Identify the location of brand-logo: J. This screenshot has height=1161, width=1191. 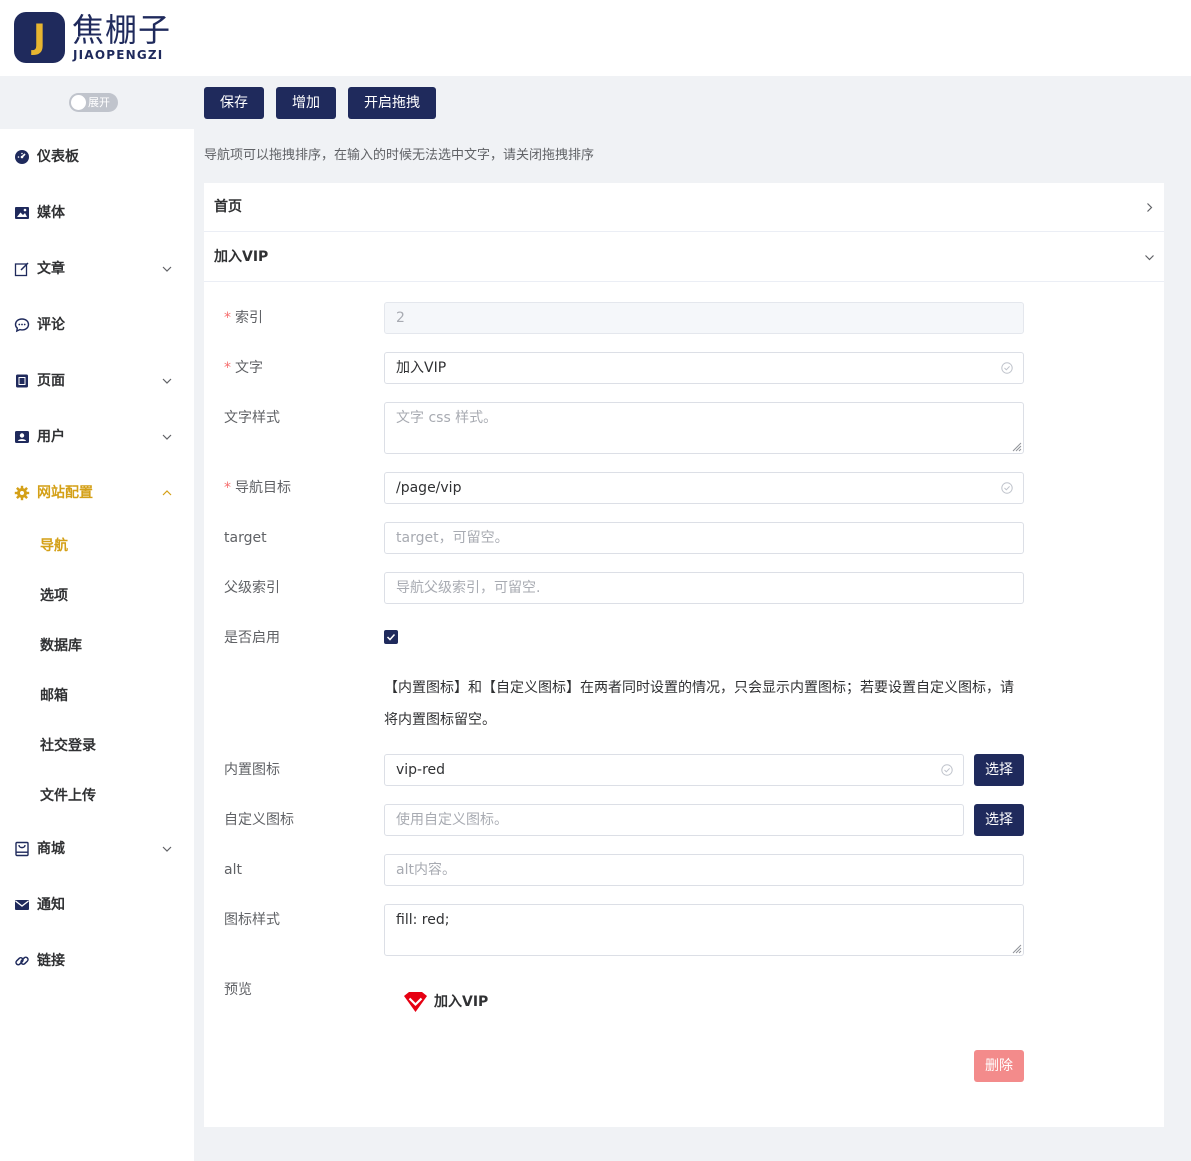
(39, 37).